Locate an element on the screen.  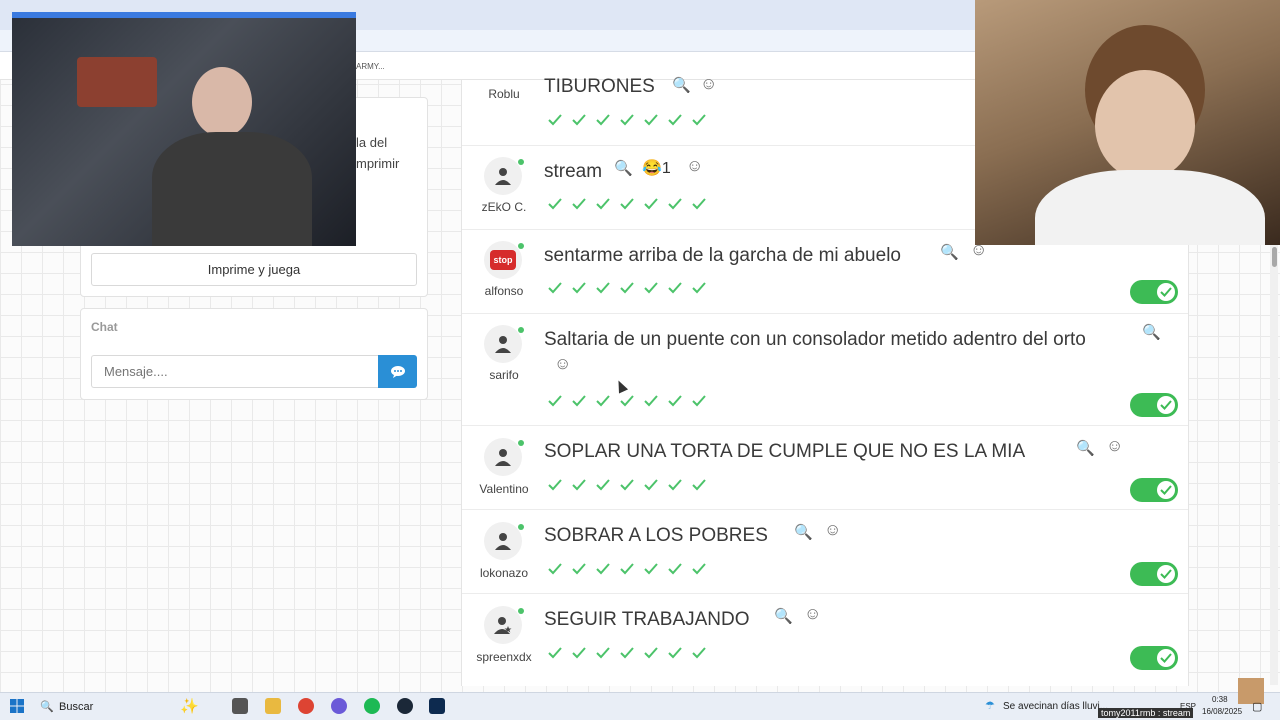
chat-send-button is located at coordinates (397, 371).